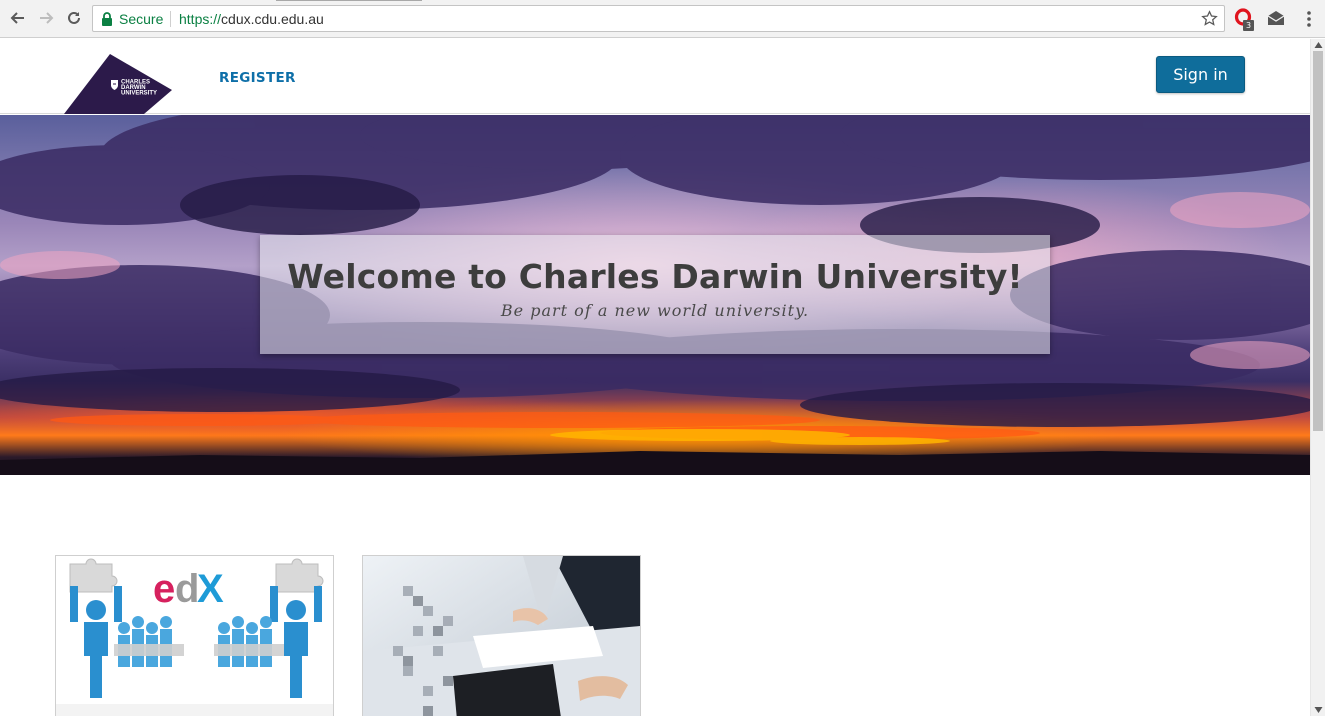 Image resolution: width=1325 pixels, height=716 pixels. I want to click on welcome-subtitle: Be part of a new world university., so click(655, 310).